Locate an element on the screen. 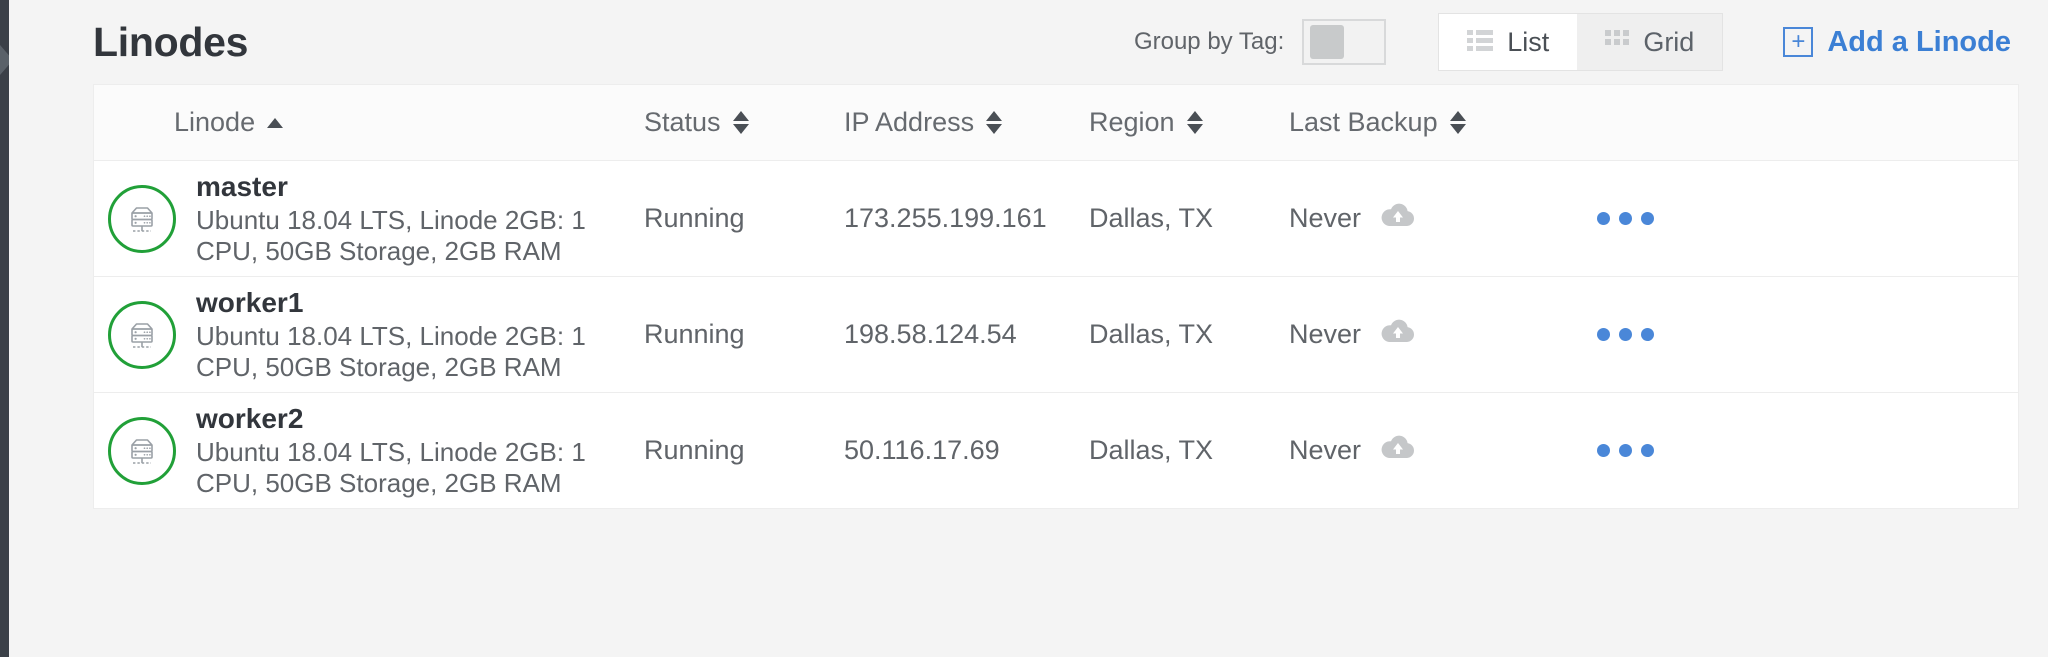 The height and width of the screenshot is (657, 2048). sort-asc-icon is located at coordinates (275, 122).